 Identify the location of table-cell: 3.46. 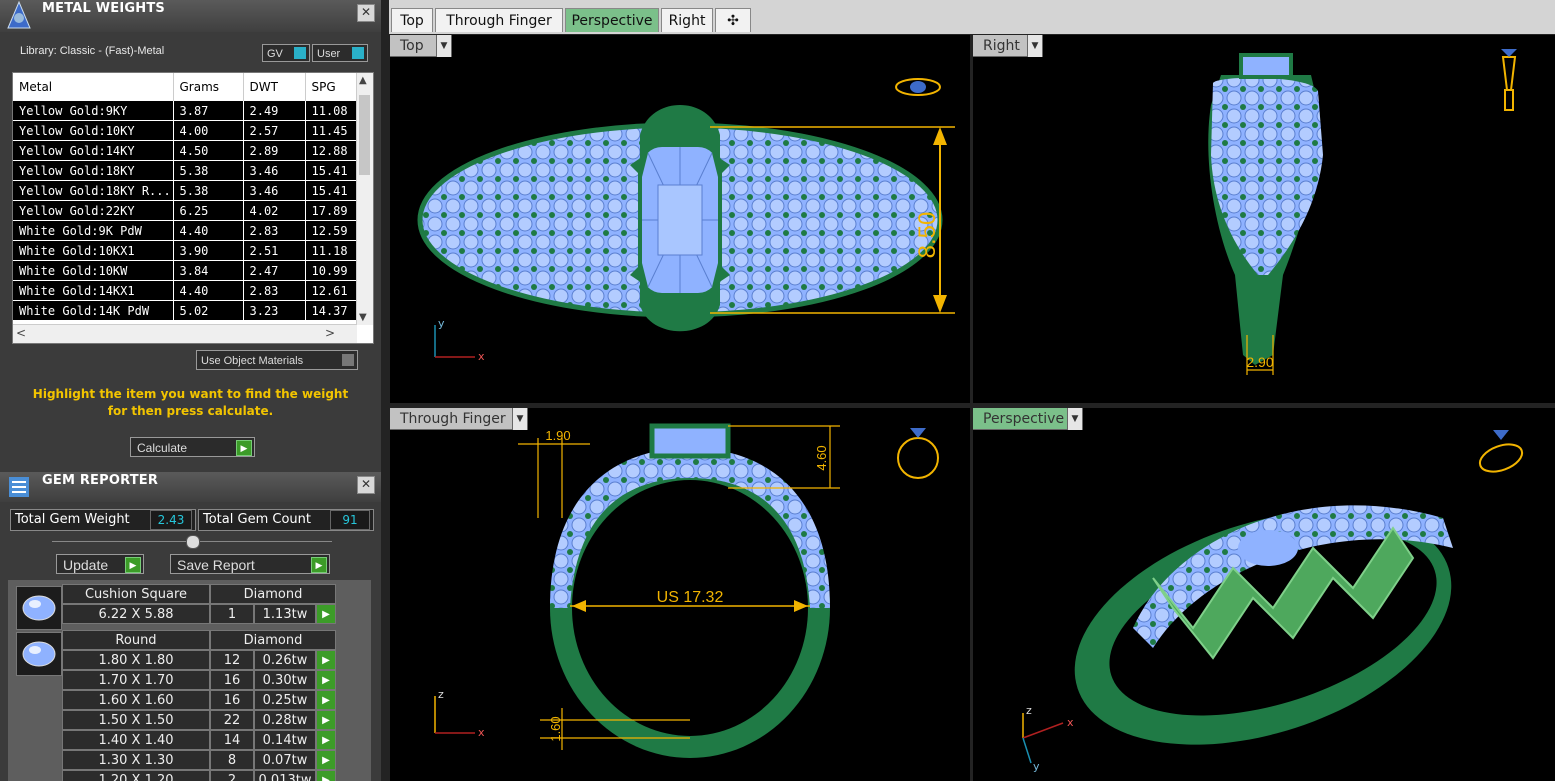
(274, 170).